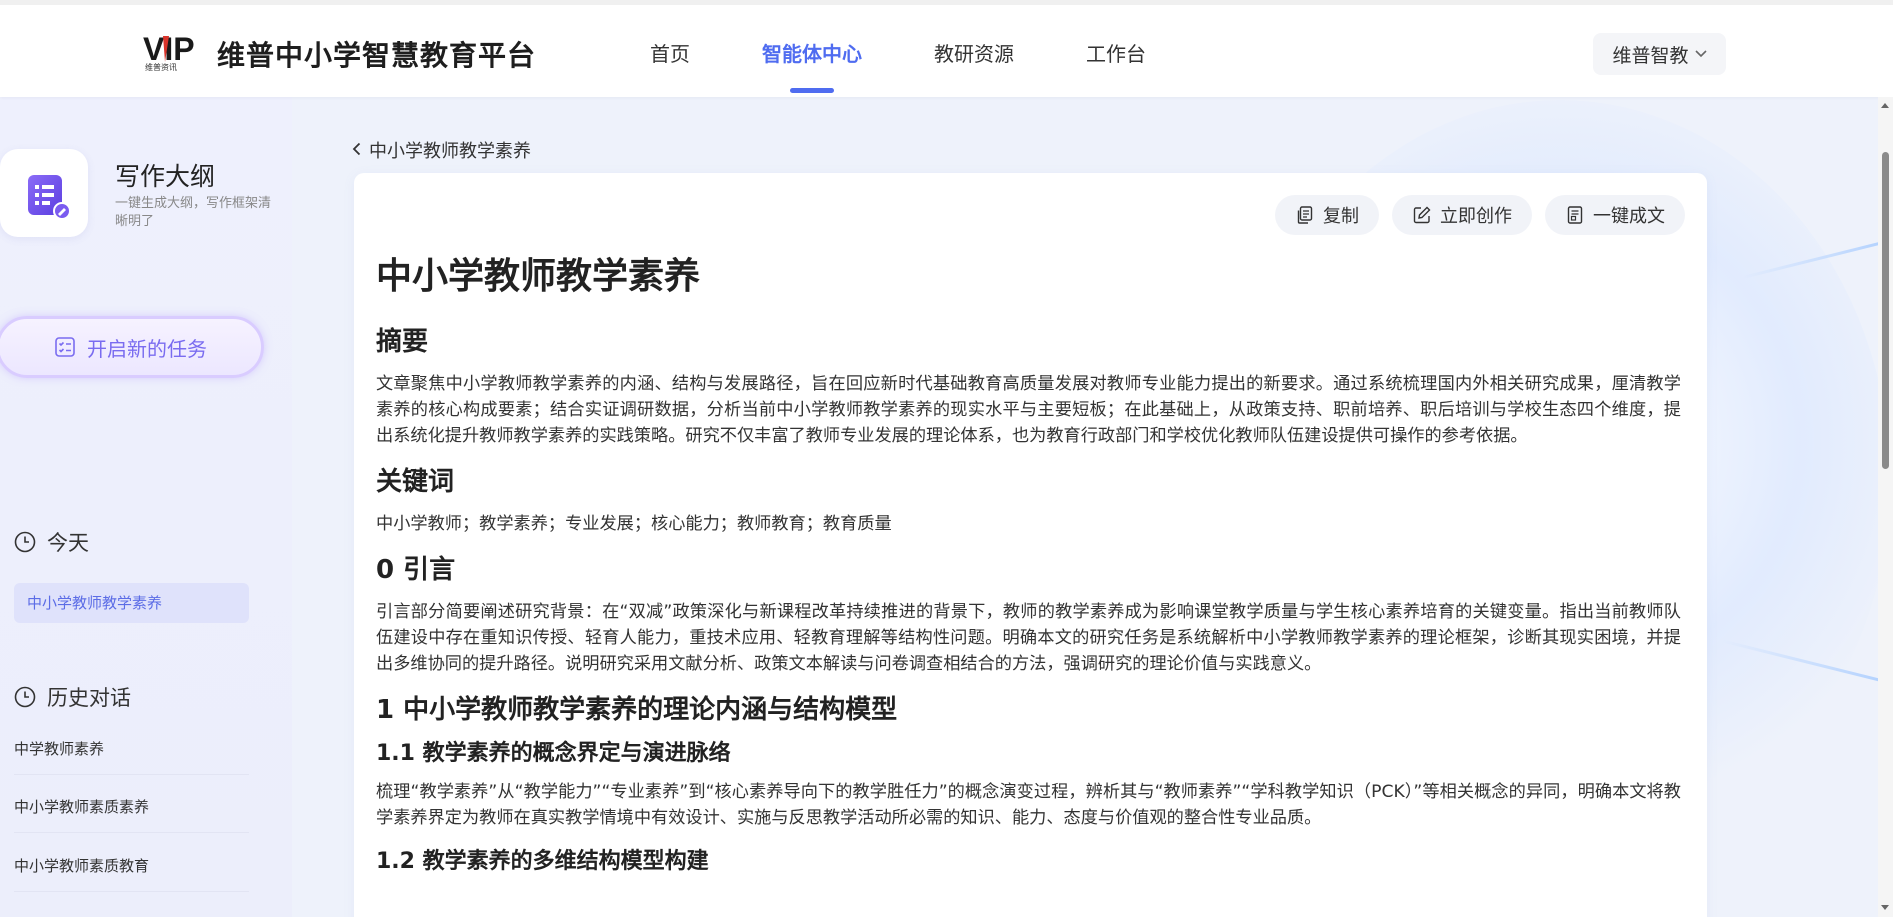 The image size is (1893, 917). What do you see at coordinates (377, 55) in the screenshot?
I see `platform-title: 维普中小学智慧教育平台` at bounding box center [377, 55].